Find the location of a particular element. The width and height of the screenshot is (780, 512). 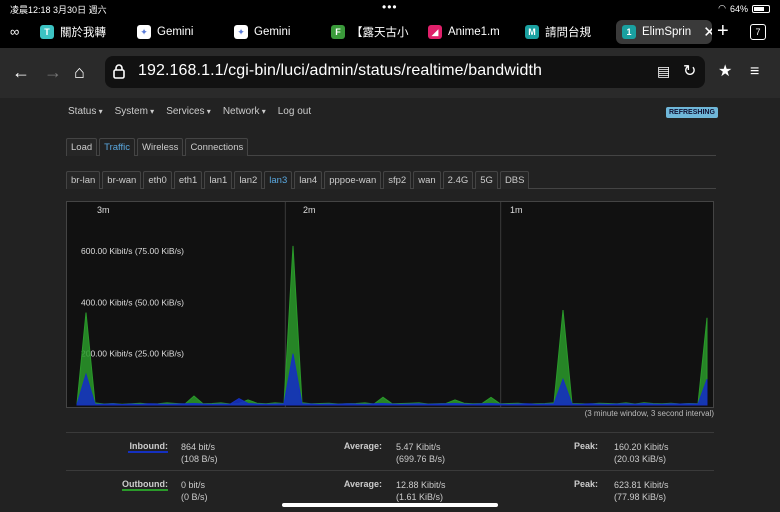

status-right: ◠ 64% is located at coordinates (744, 8).